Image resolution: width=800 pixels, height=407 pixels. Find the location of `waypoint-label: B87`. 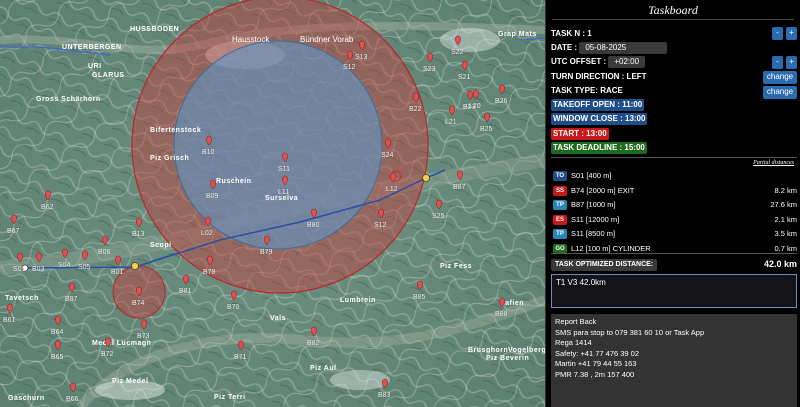

waypoint-label: B87 is located at coordinates (459, 187).